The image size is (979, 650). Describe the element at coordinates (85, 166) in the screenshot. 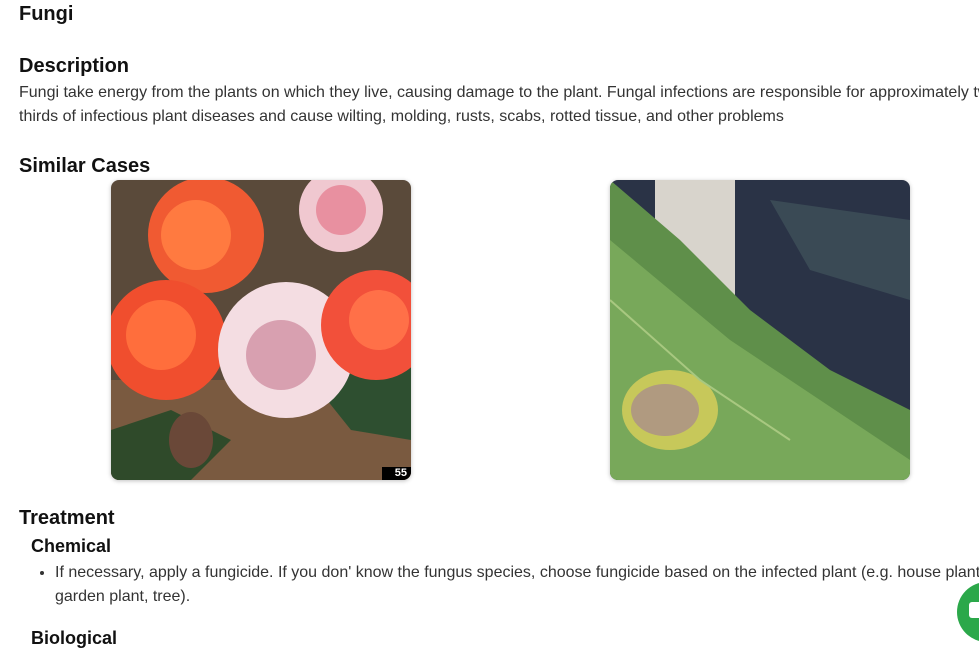

I see `similar-cases-heading: Similar Cases` at that location.